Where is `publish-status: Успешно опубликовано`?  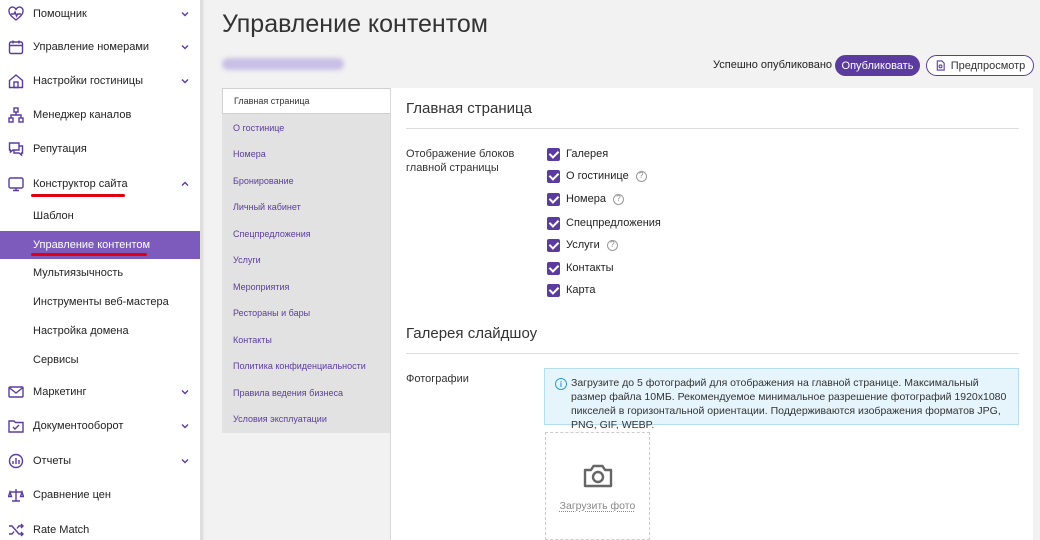
publish-status: Успешно опубликовано is located at coordinates (773, 65).